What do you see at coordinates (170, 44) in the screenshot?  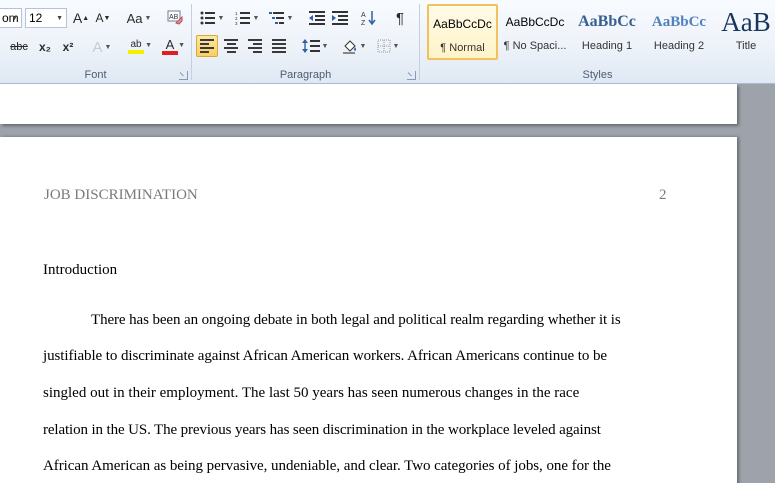 I see `font-color-icon: A` at bounding box center [170, 44].